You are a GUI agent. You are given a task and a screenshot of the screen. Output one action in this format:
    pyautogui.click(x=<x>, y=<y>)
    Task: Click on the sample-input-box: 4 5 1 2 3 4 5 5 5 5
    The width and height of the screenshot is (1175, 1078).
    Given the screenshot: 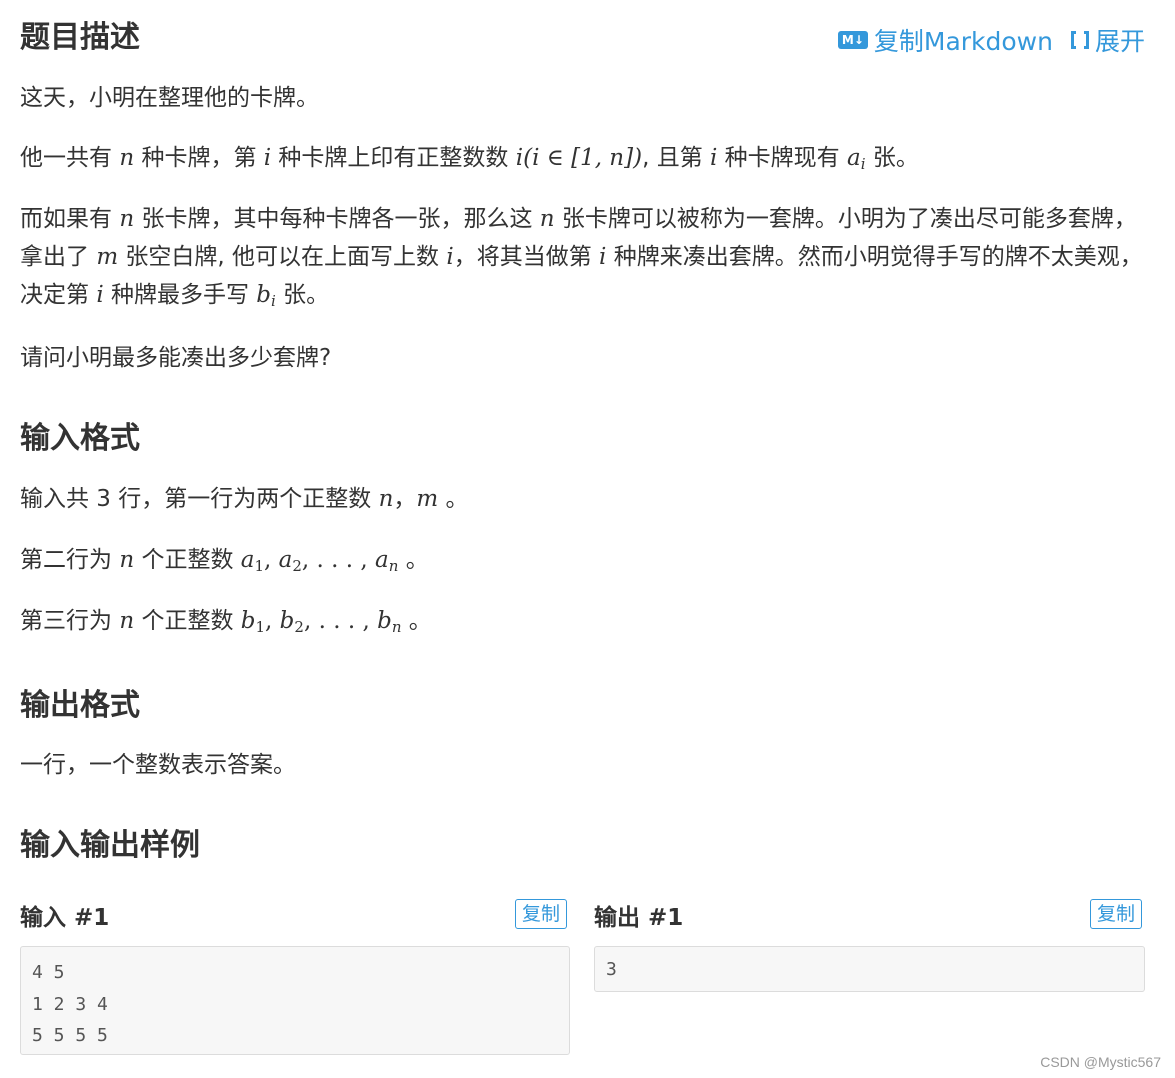 What is the action you would take?
    pyautogui.click(x=295, y=1000)
    